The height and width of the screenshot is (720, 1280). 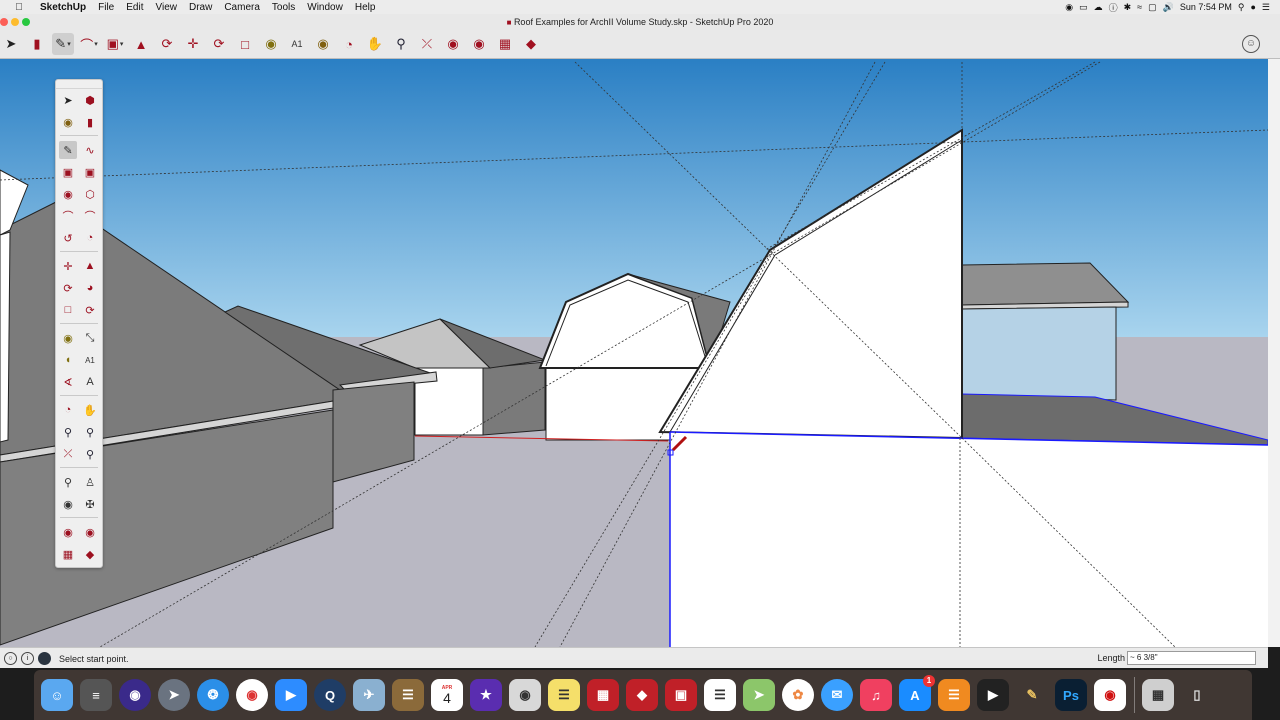 What do you see at coordinates (90, 194) in the screenshot?
I see `polygon-icon: ⬡` at bounding box center [90, 194].